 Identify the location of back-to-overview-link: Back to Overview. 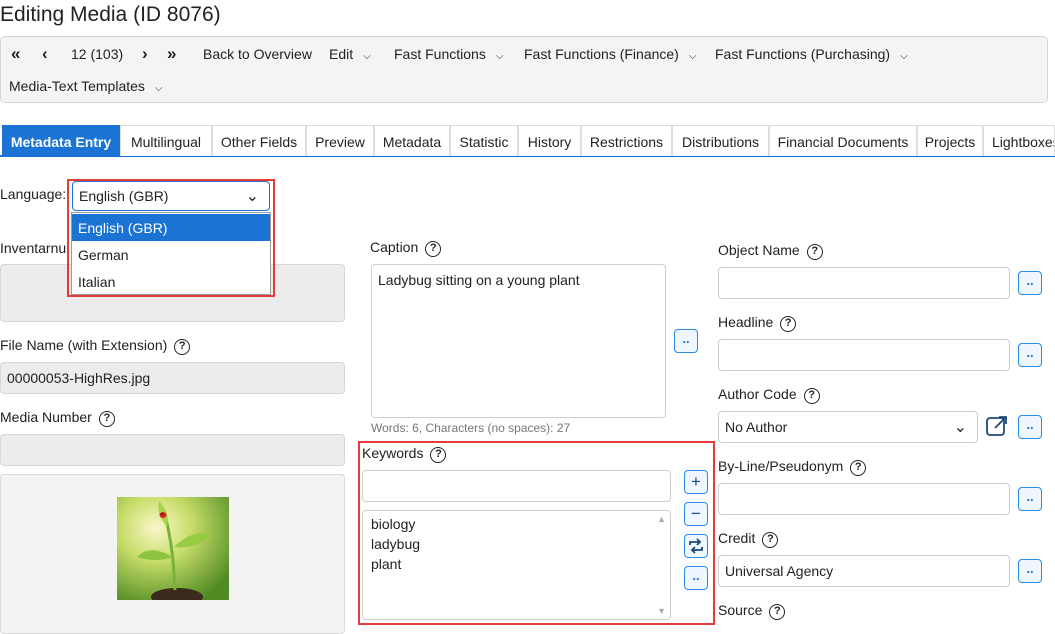
(257, 54).